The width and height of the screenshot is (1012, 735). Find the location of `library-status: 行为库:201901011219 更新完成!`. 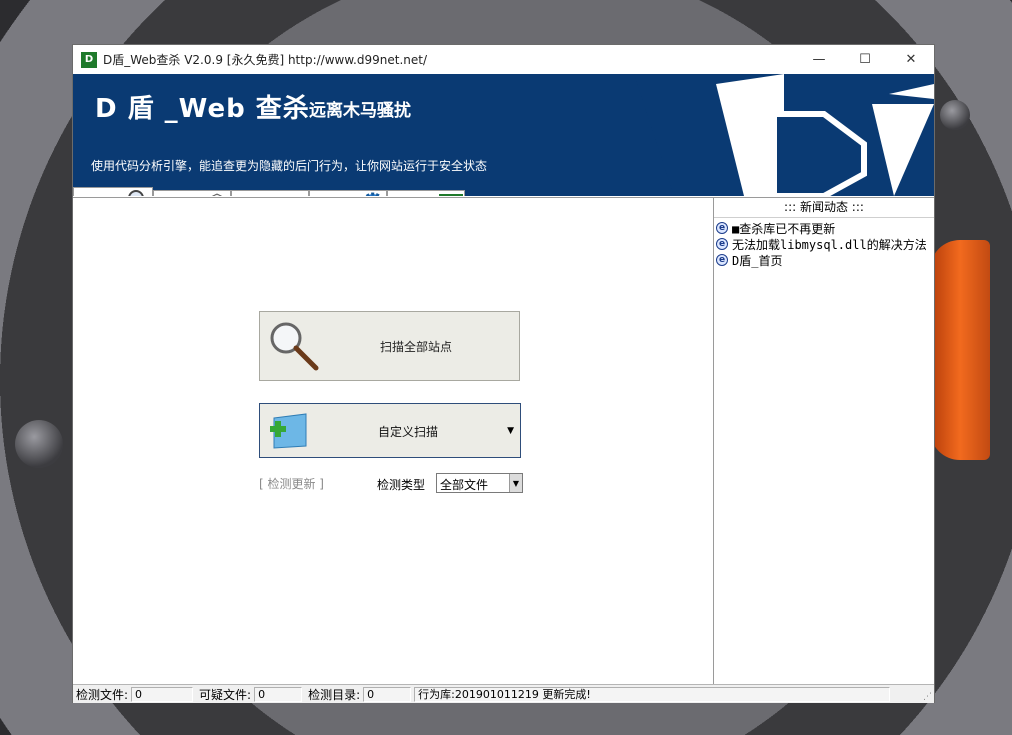

library-status: 行为库:201901011219 更新完成! is located at coordinates (652, 694).